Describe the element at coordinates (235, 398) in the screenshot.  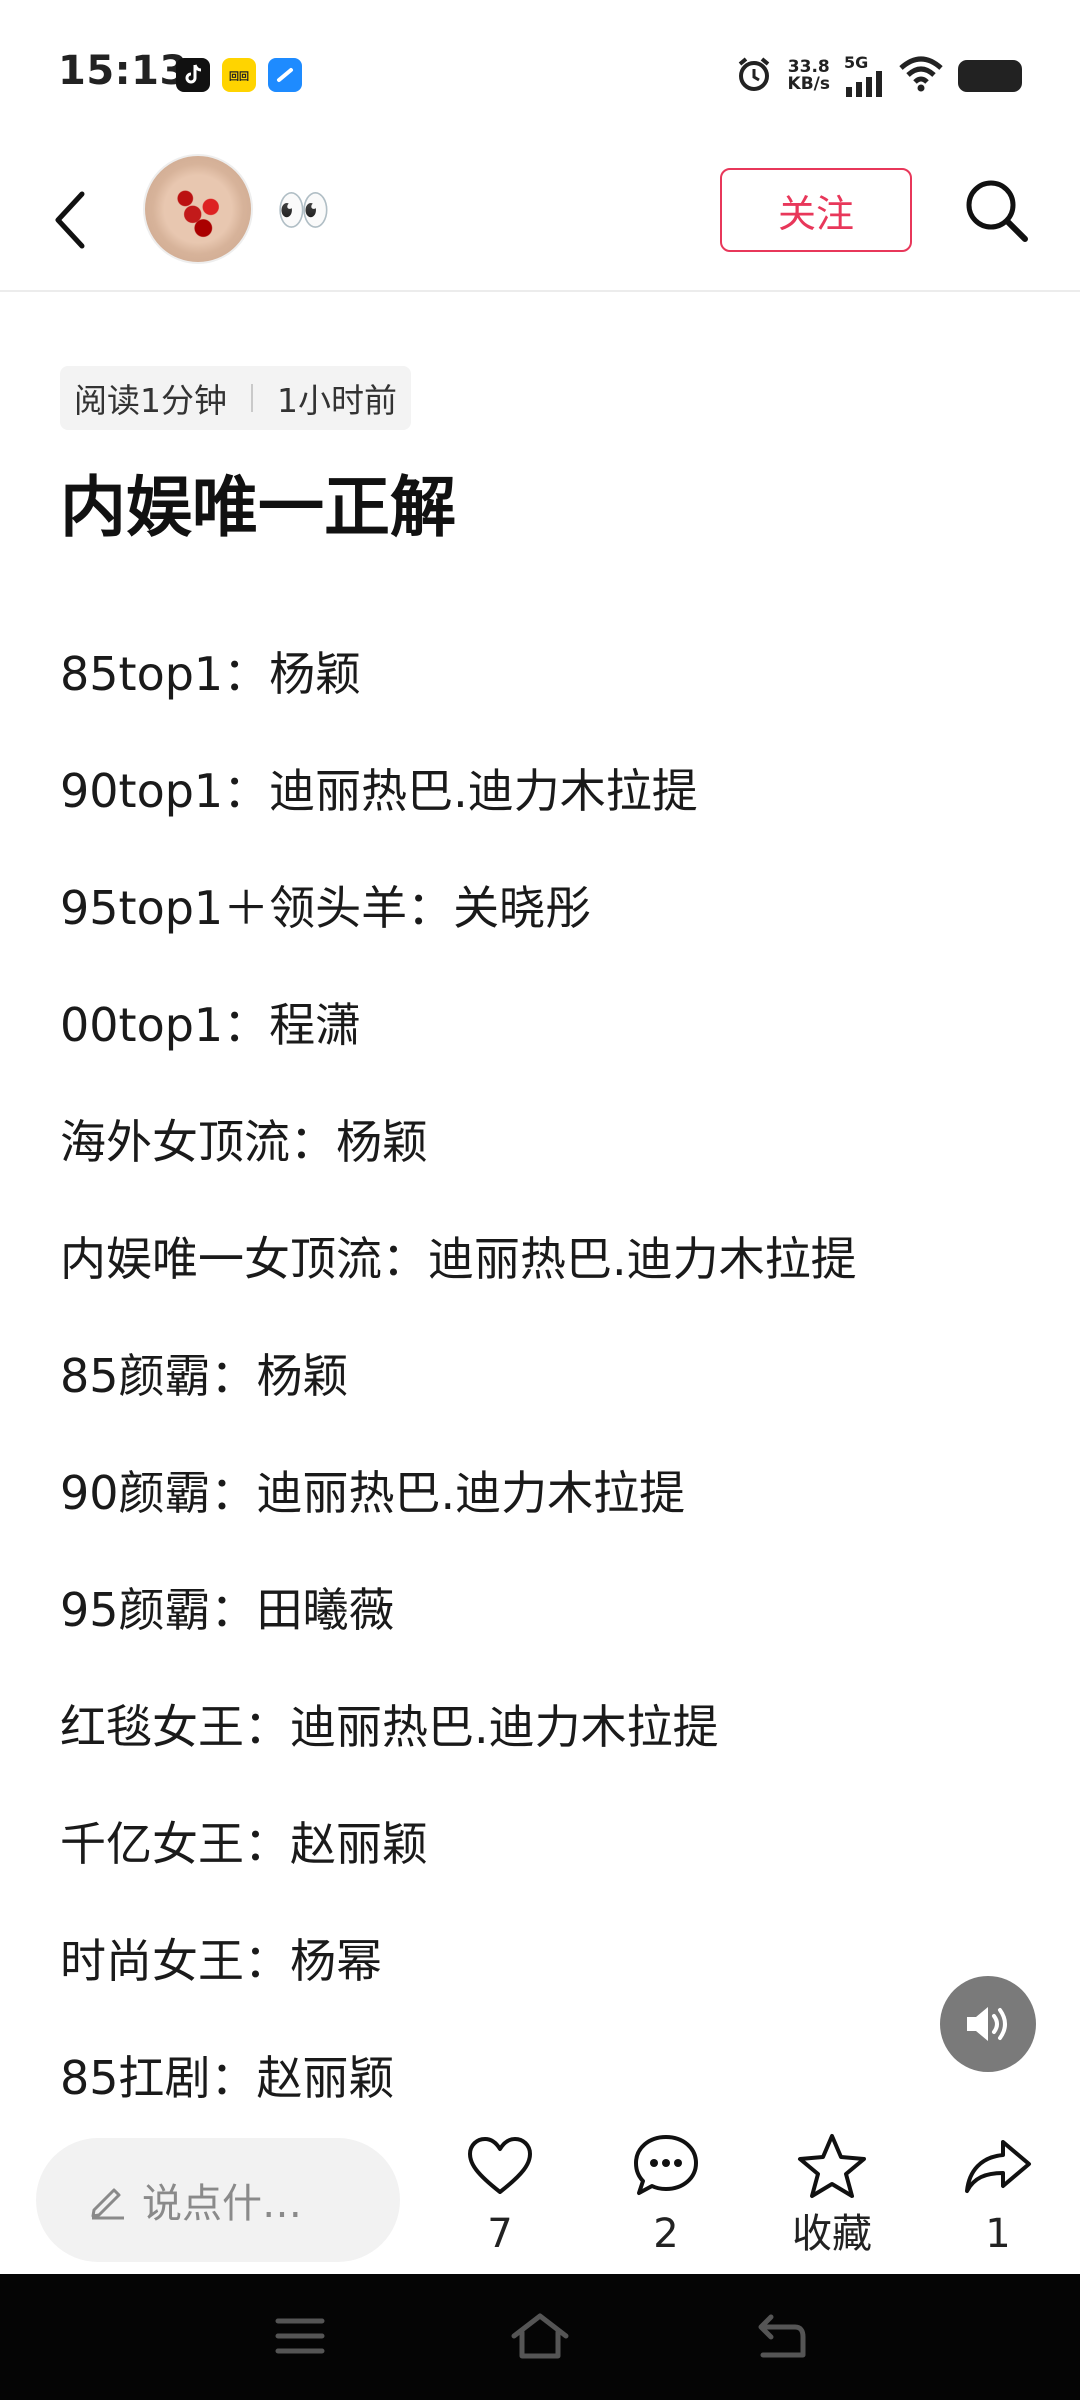
I see `article-meta: 阅读1分钟 1小时前` at that location.